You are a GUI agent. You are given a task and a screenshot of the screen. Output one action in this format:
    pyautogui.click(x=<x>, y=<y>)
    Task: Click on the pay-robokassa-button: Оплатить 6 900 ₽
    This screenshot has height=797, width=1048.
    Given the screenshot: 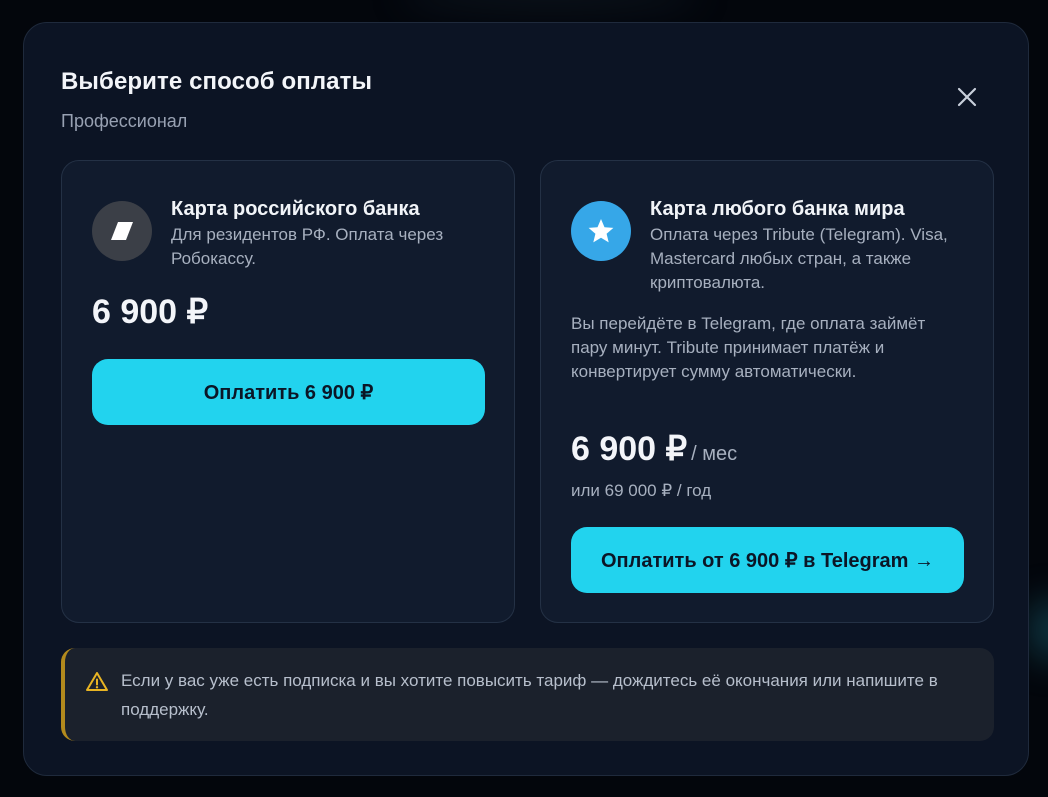 What is the action you would take?
    pyautogui.click(x=288, y=392)
    